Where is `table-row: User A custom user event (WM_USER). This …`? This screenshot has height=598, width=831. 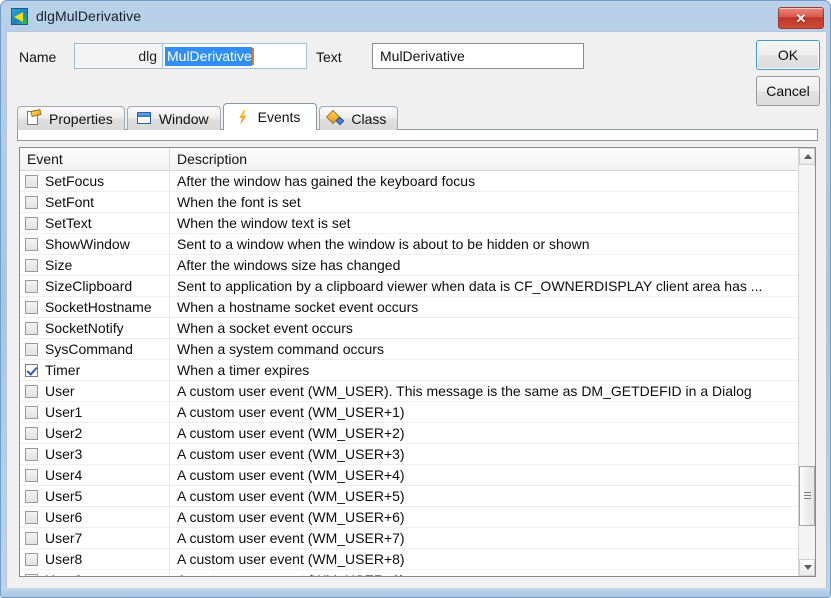
table-row: User A custom user event (WM_USER). This … is located at coordinates (417, 391).